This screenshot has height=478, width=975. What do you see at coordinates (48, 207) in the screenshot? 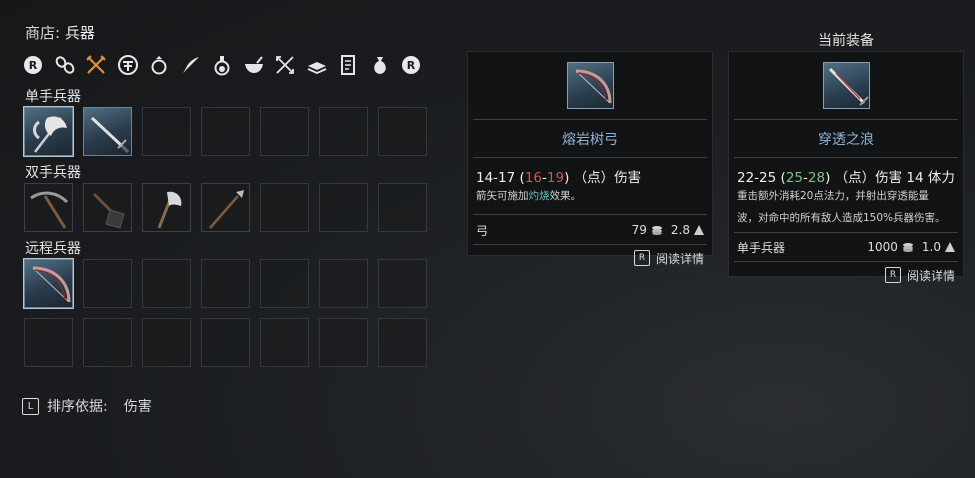
I see `item-pickaxe` at bounding box center [48, 207].